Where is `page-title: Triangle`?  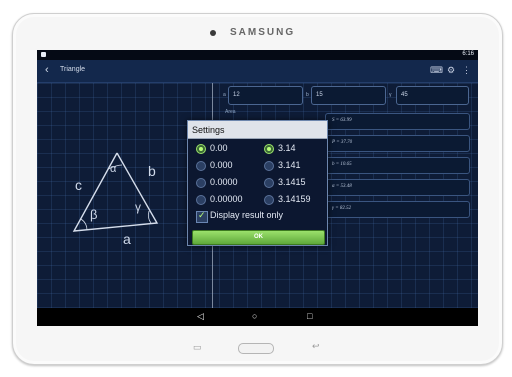 page-title: Triangle is located at coordinates (73, 69).